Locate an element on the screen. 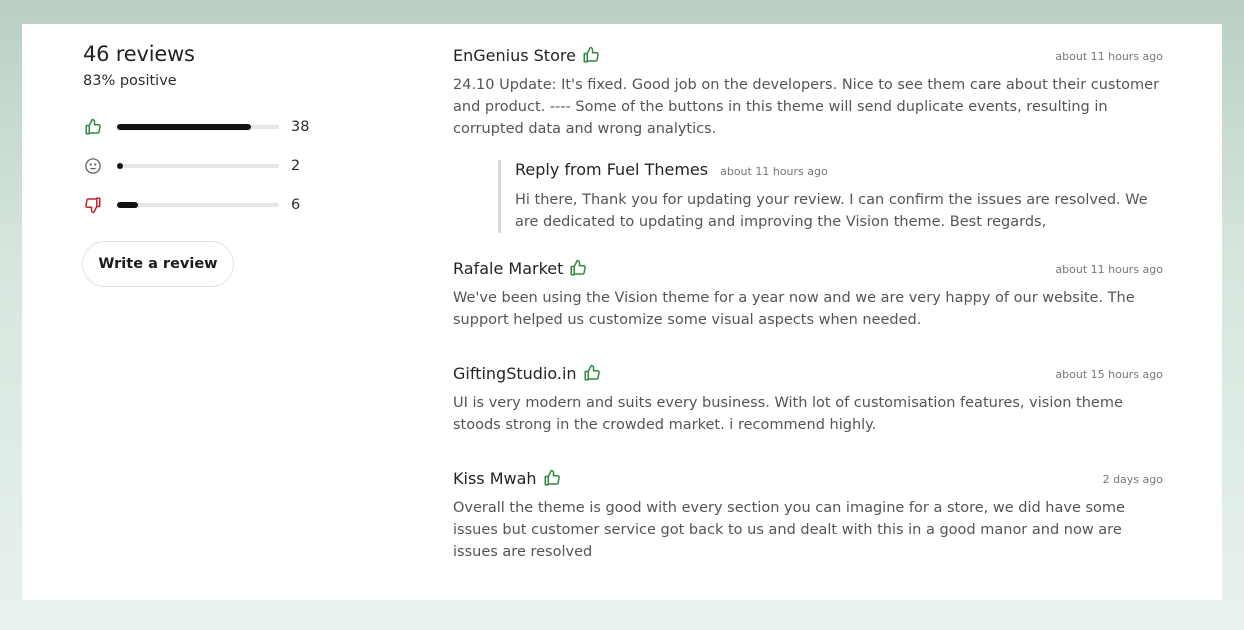 The width and height of the screenshot is (1244, 630). neutral-count: 2 is located at coordinates (296, 165).